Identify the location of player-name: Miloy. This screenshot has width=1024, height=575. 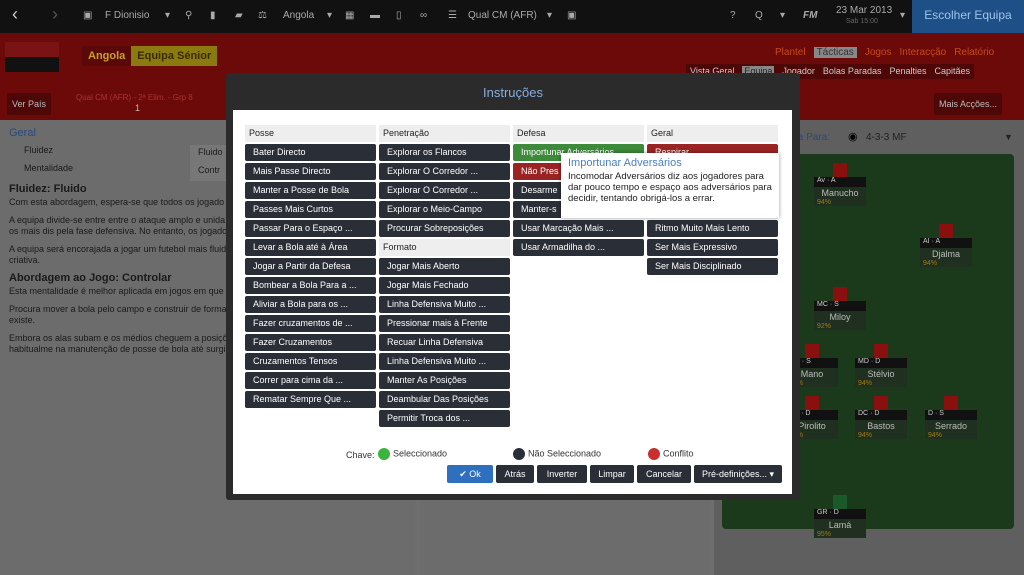
(840, 317).